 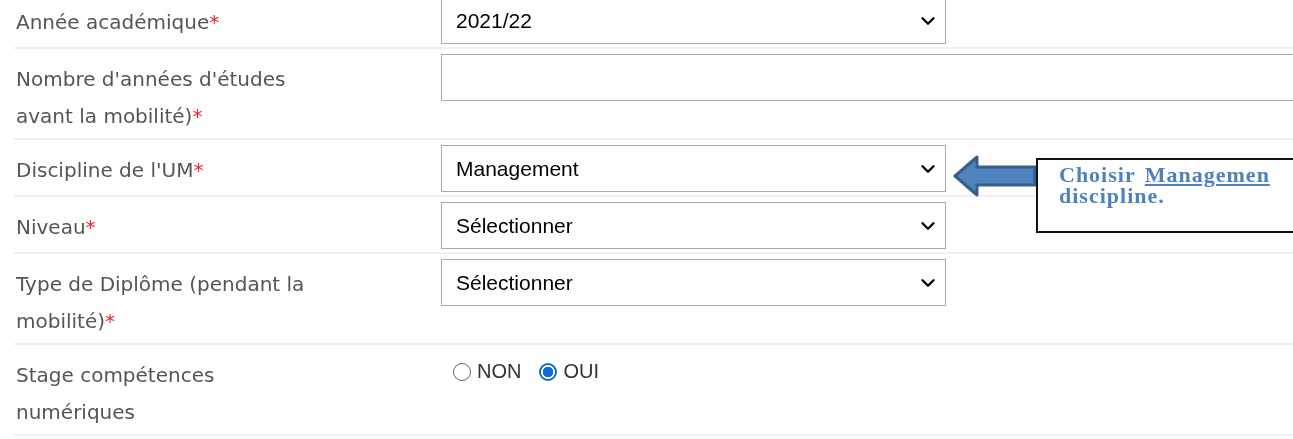 I want to click on callout-text: Choisir Managemen, so click(x=1165, y=174).